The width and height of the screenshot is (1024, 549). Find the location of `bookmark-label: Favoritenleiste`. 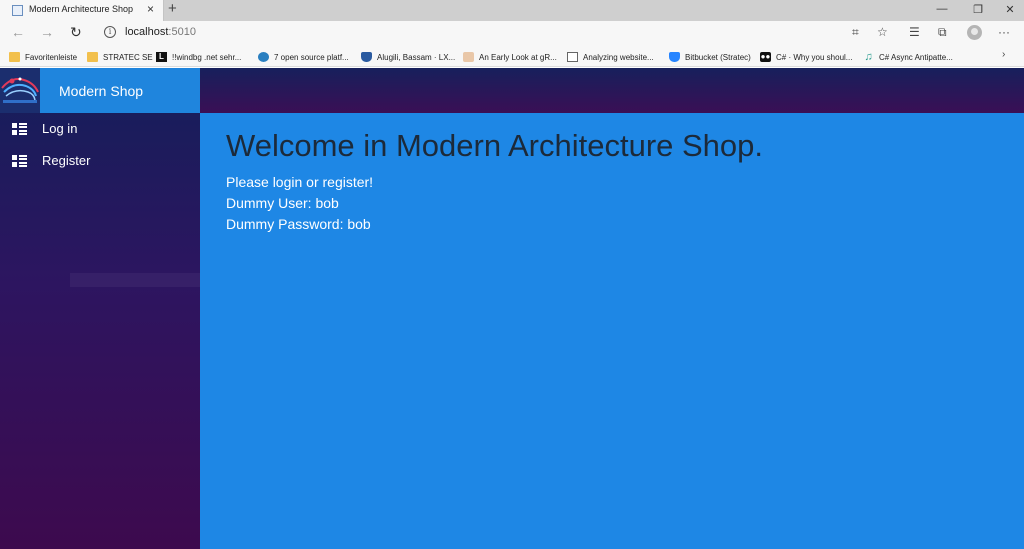

bookmark-label: Favoritenleiste is located at coordinates (51, 57).